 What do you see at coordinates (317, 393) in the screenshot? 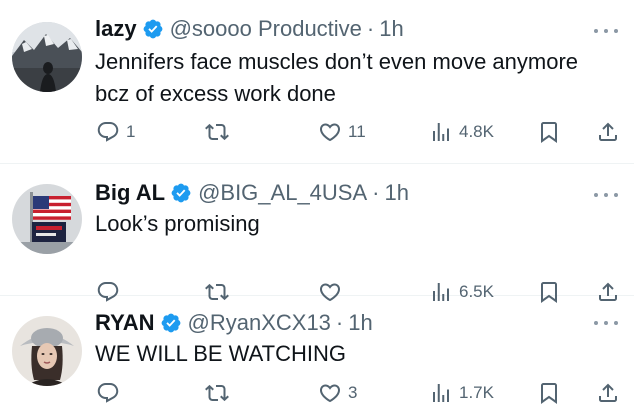
I see `action-bar: 3 1.7K` at bounding box center [317, 393].